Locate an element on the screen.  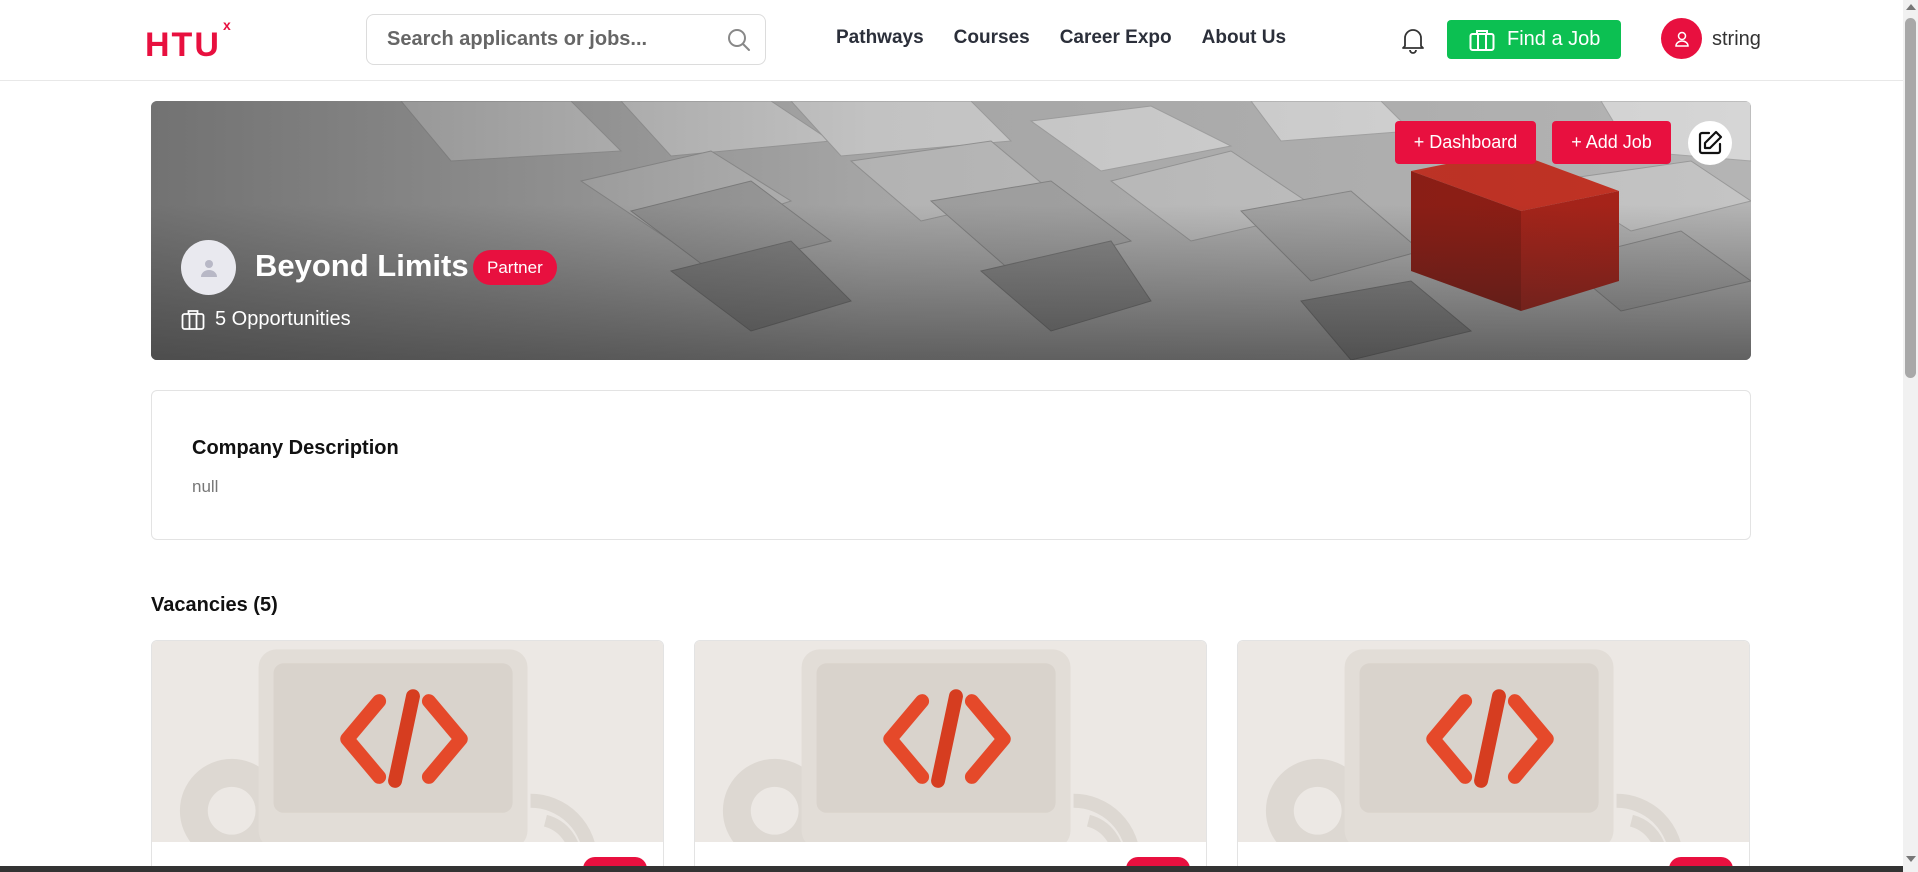
company-avatar is located at coordinates (208, 267).